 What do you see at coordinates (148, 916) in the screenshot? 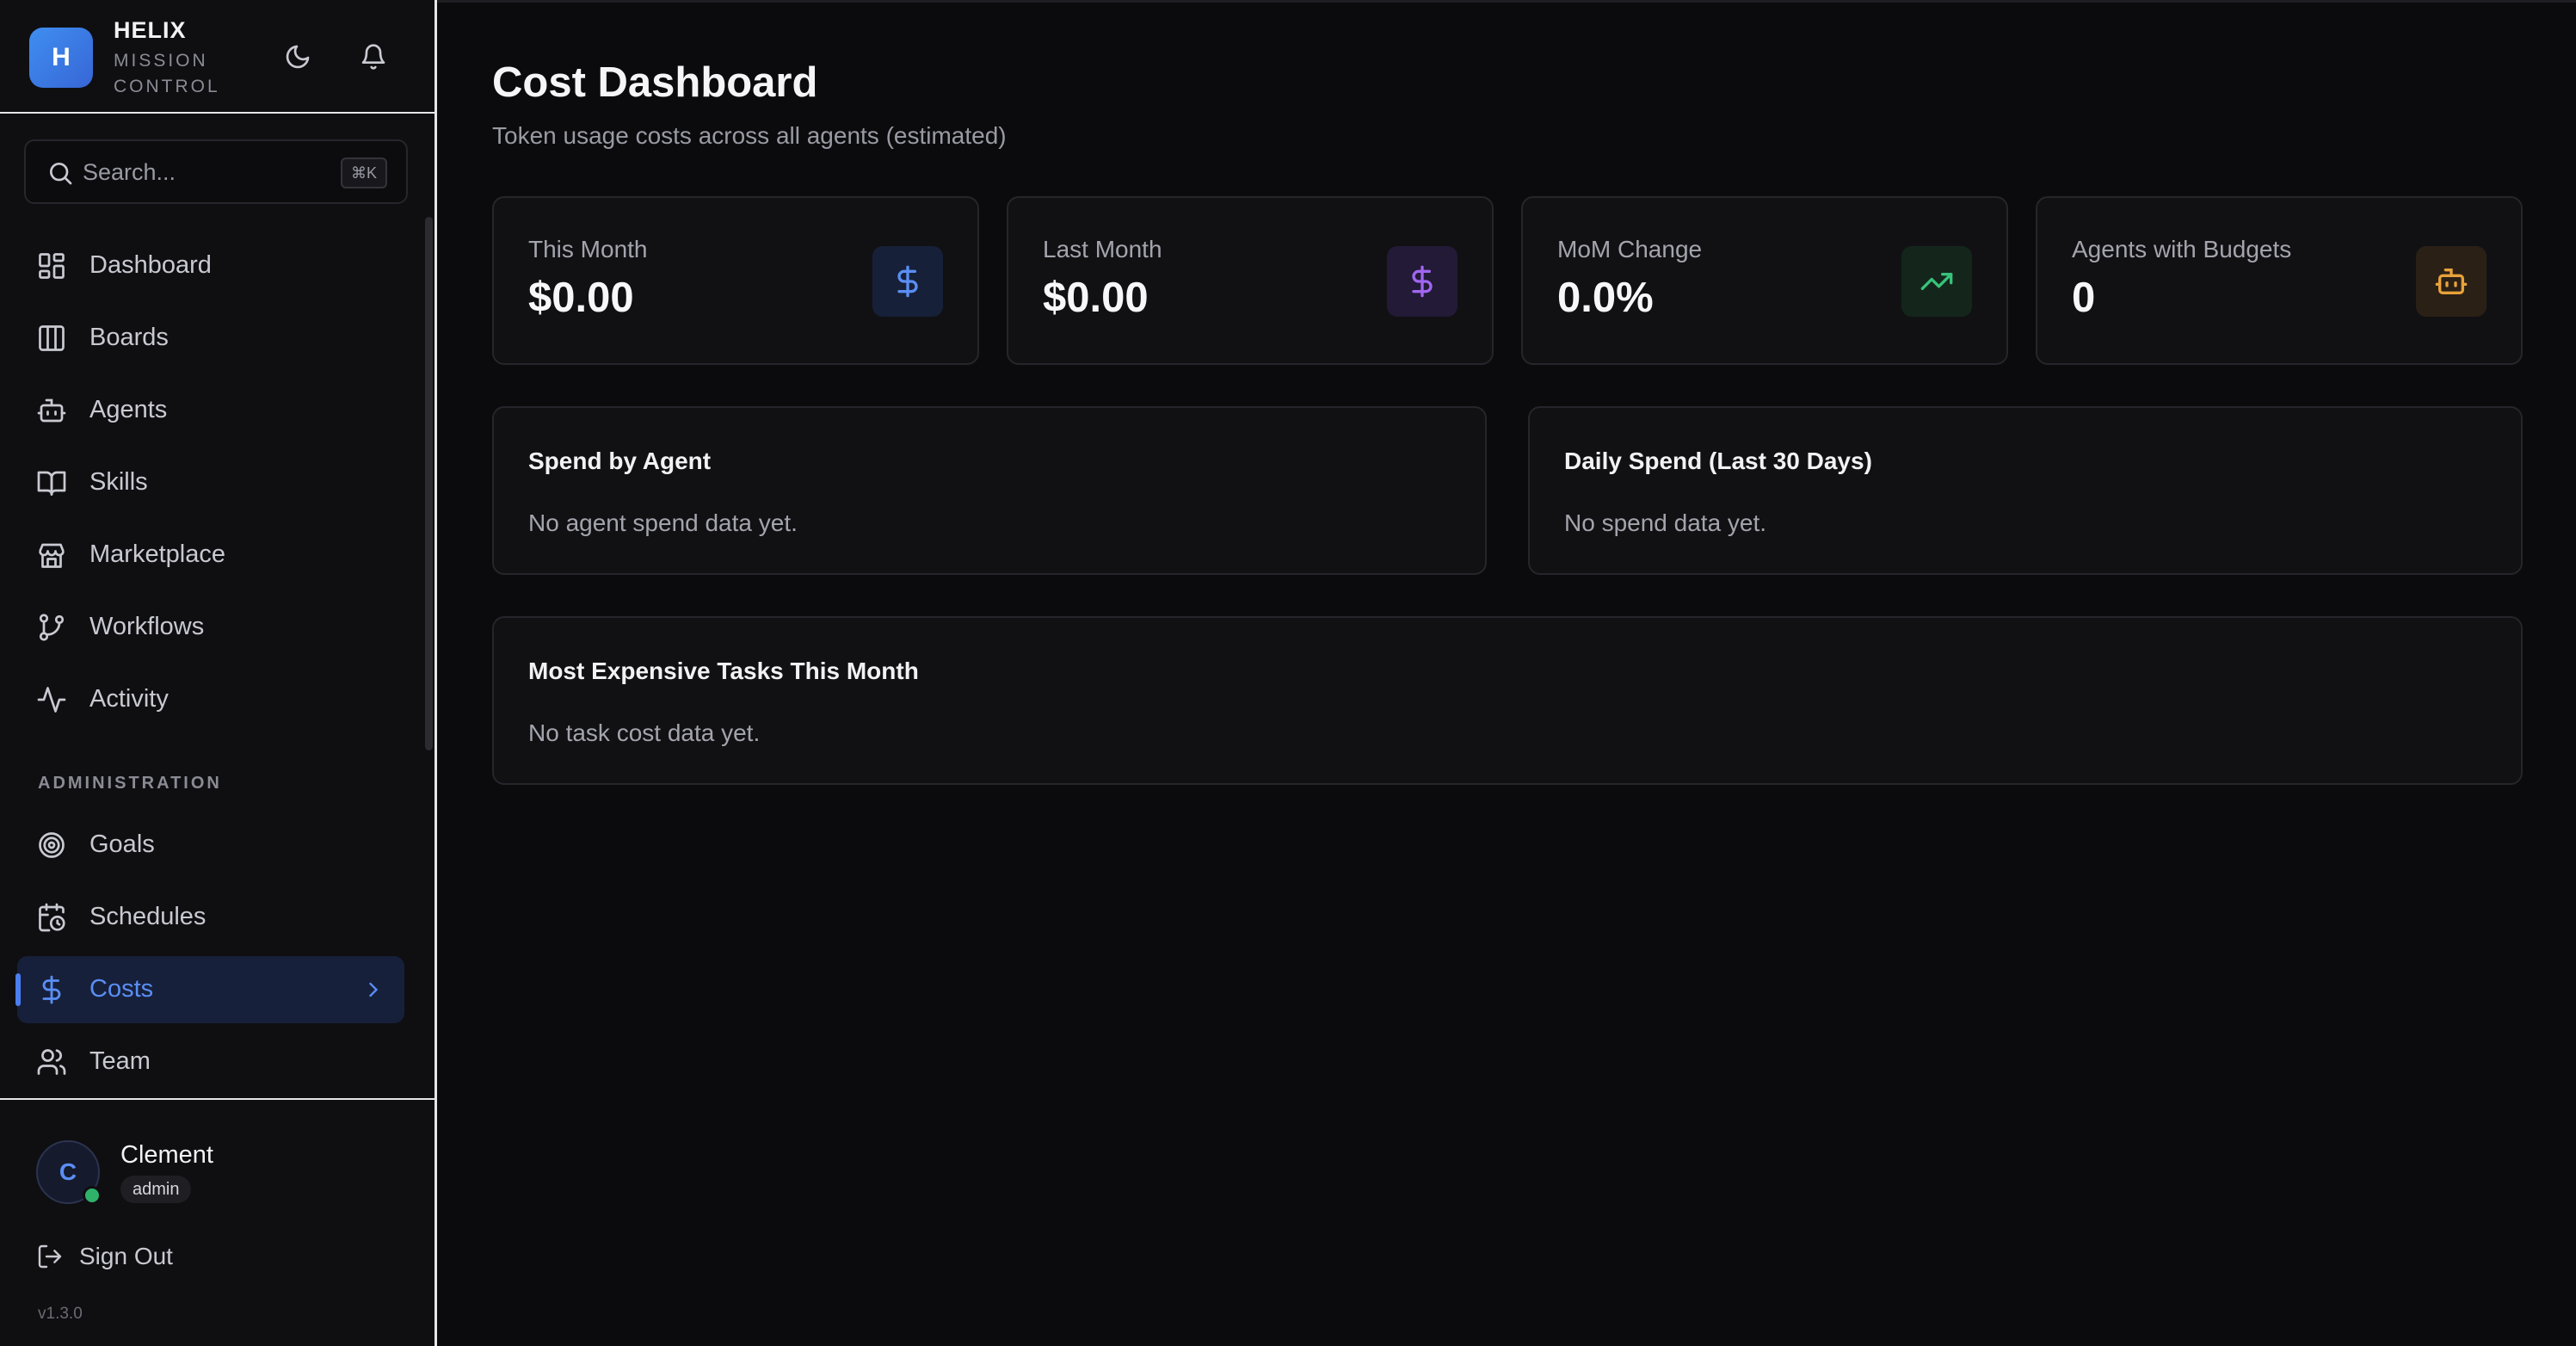
I see `sidebar-item-label: Schedules` at bounding box center [148, 916].